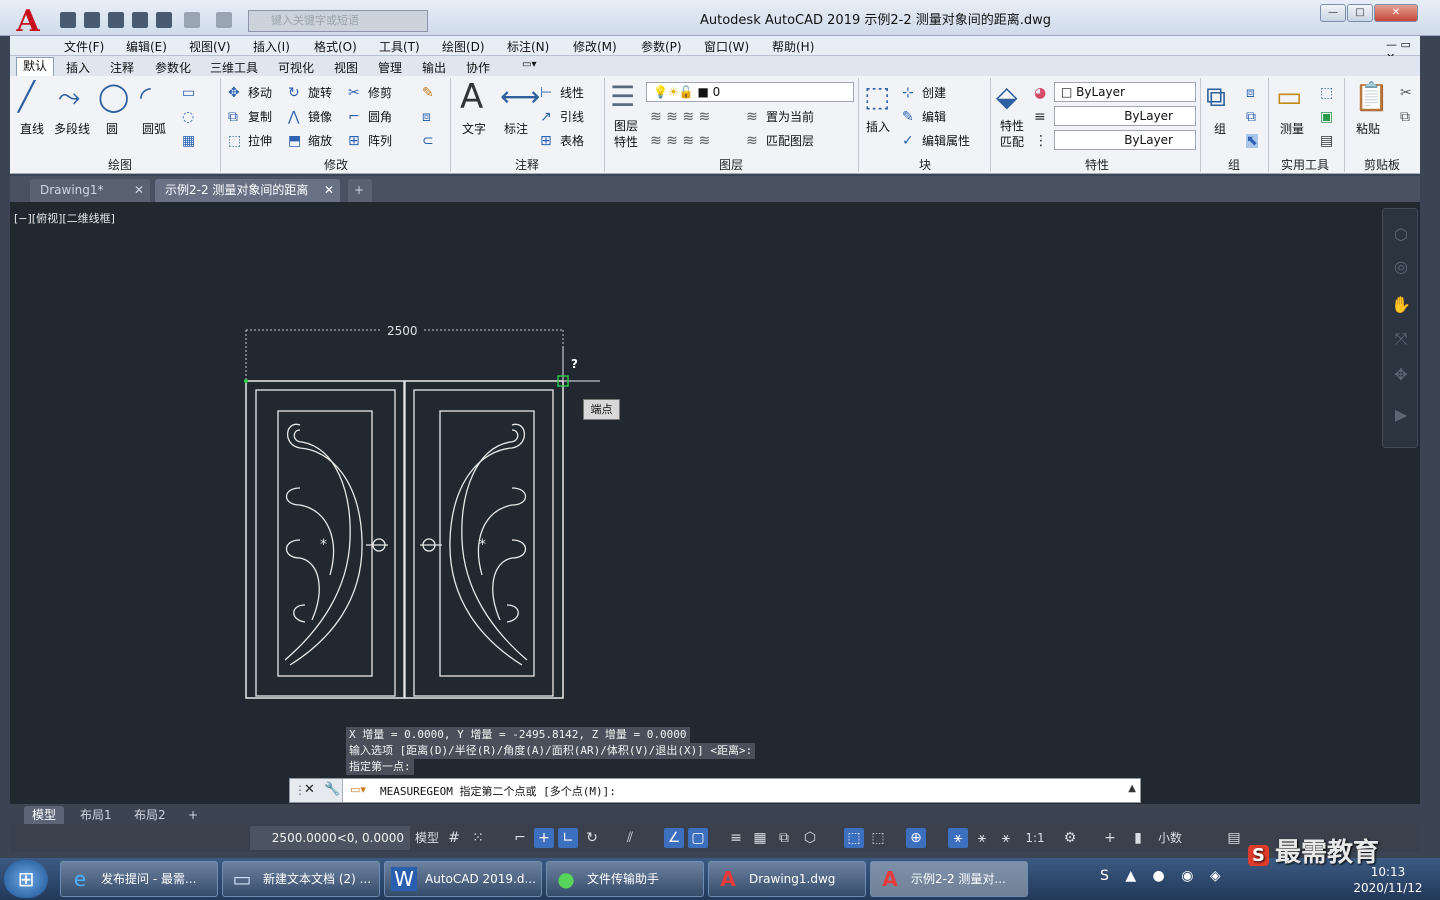 The height and width of the screenshot is (900, 1440). What do you see at coordinates (1163, 876) in the screenshot?
I see `system-tray-icons: S ▲ ● ◉ ◈` at bounding box center [1163, 876].